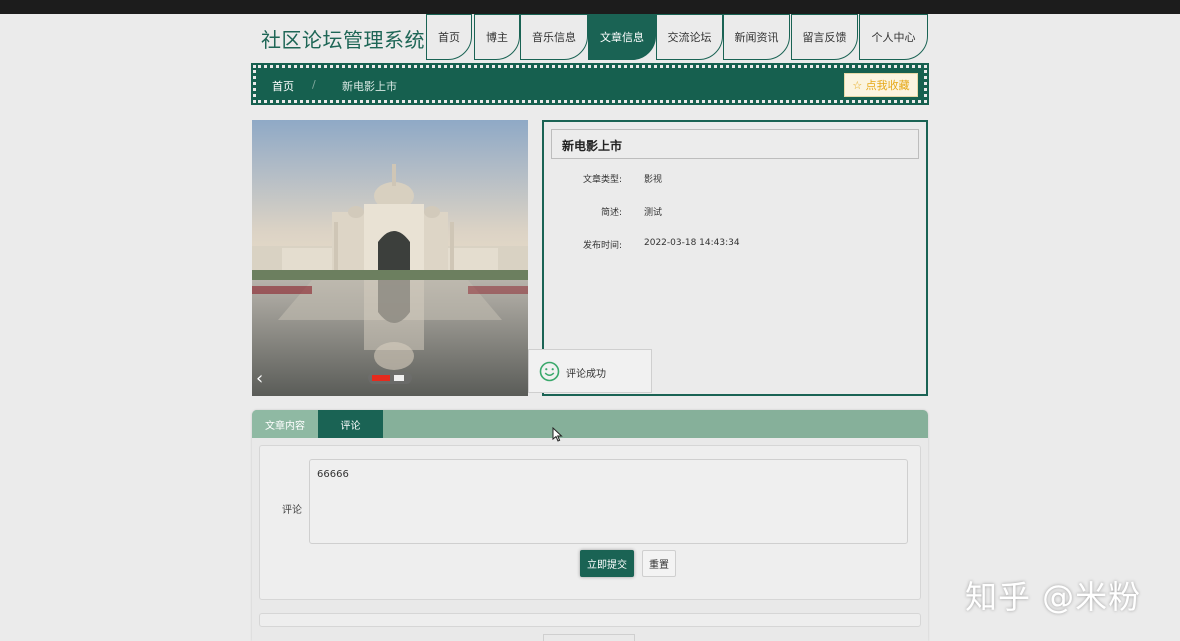 This screenshot has width=1180, height=641. What do you see at coordinates (399, 378) in the screenshot?
I see `carousel-indicator` at bounding box center [399, 378].